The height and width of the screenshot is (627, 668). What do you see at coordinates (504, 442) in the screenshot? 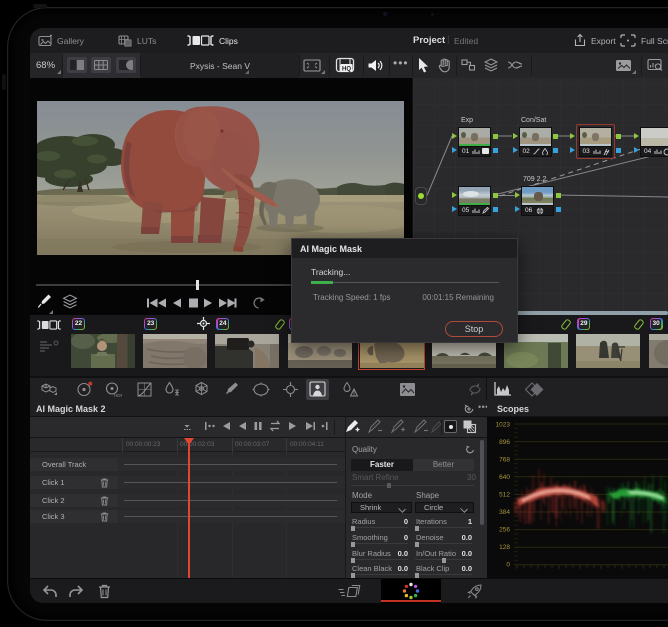
I see `svg-text: 896` at bounding box center [504, 442].